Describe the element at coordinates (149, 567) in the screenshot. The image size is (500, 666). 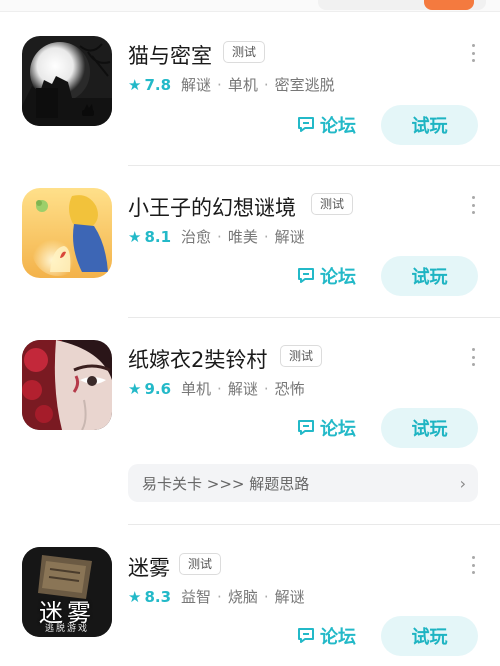
I see `game-title: 迷雾` at that location.